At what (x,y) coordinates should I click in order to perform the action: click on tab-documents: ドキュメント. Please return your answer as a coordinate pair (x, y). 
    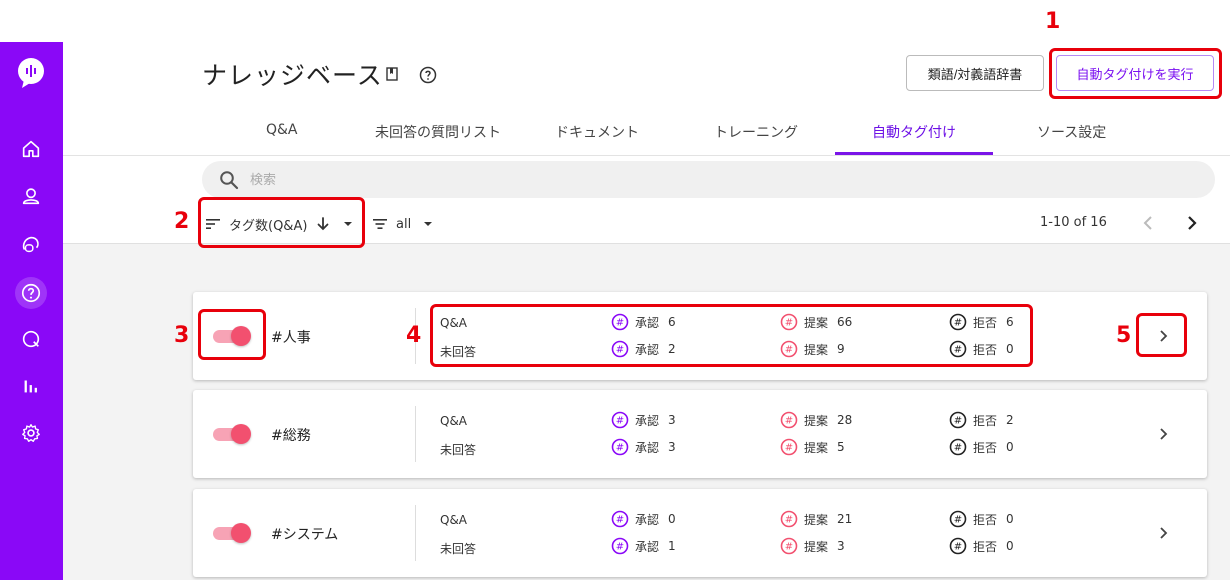
    Looking at the image, I should click on (597, 132).